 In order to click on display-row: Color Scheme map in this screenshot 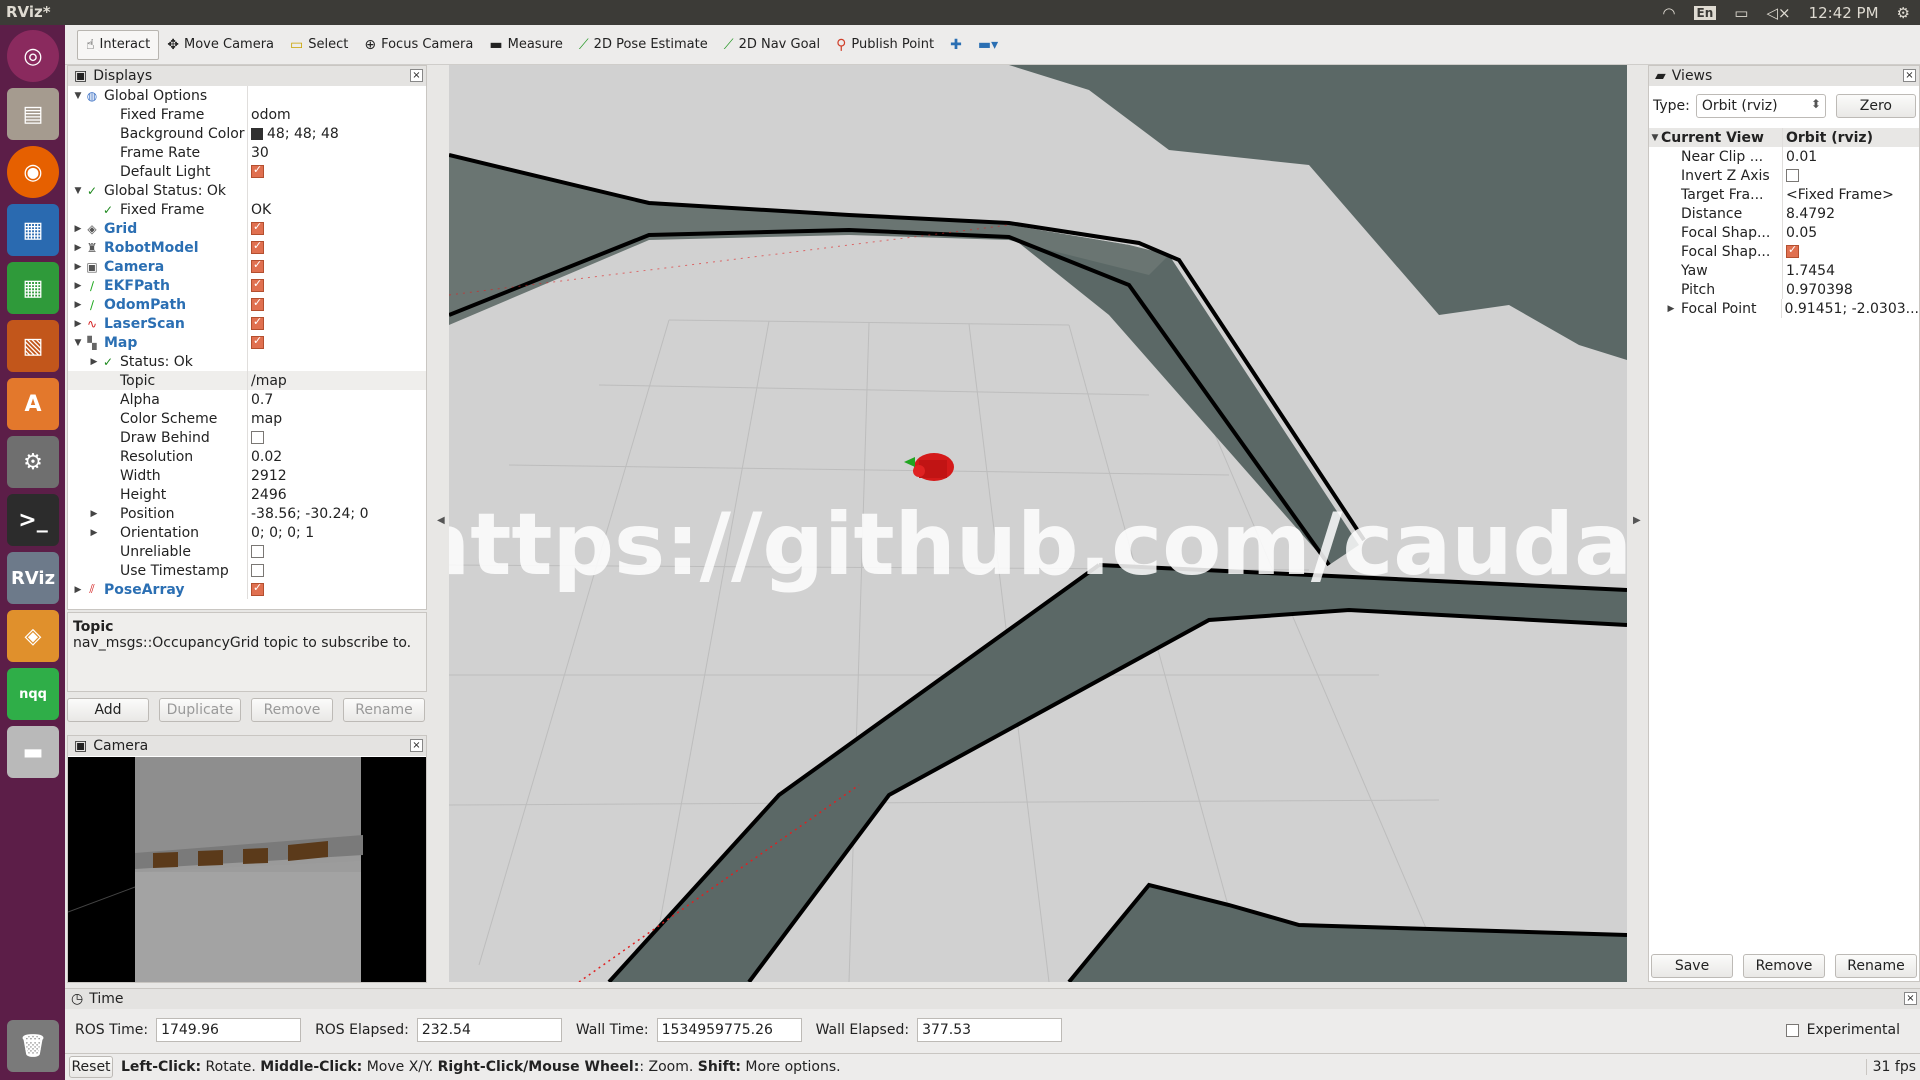, I will do `click(247, 418)`.